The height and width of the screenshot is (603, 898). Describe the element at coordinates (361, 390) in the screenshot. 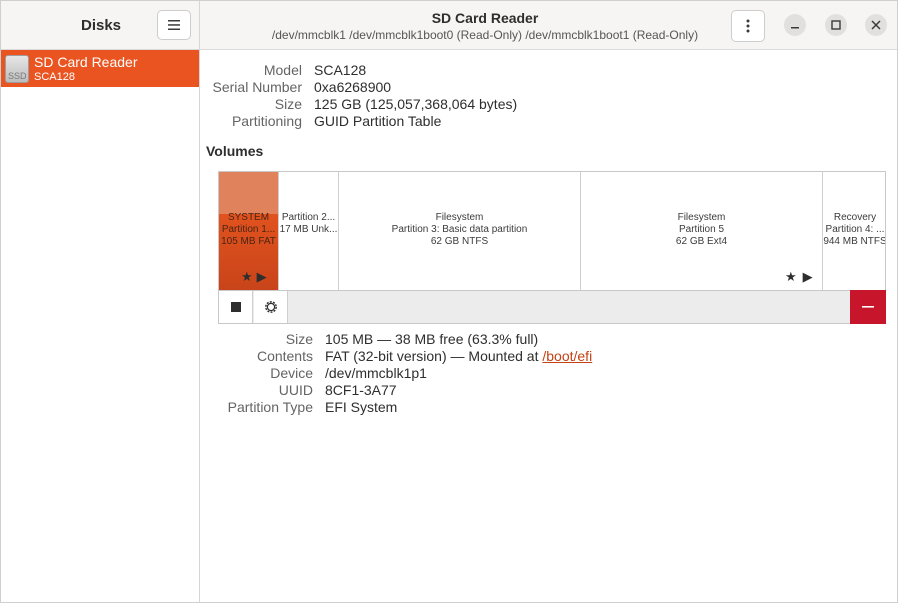

I see `part-uuid-value: 8CF1-3A77` at that location.